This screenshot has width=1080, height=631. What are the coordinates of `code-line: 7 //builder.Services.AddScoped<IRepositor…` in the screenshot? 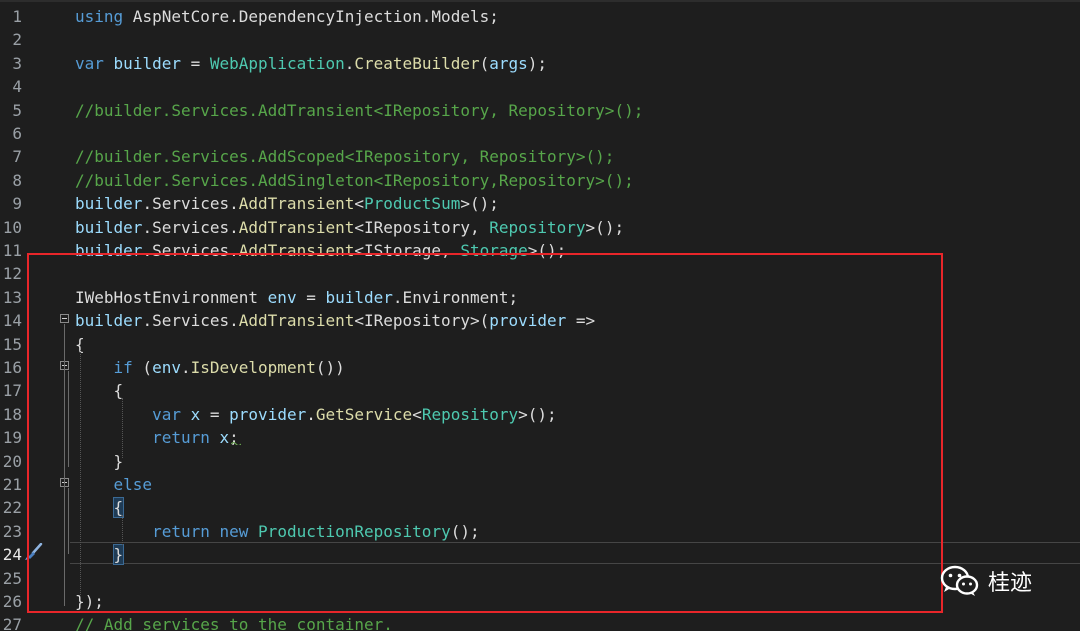 It's located at (540, 156).